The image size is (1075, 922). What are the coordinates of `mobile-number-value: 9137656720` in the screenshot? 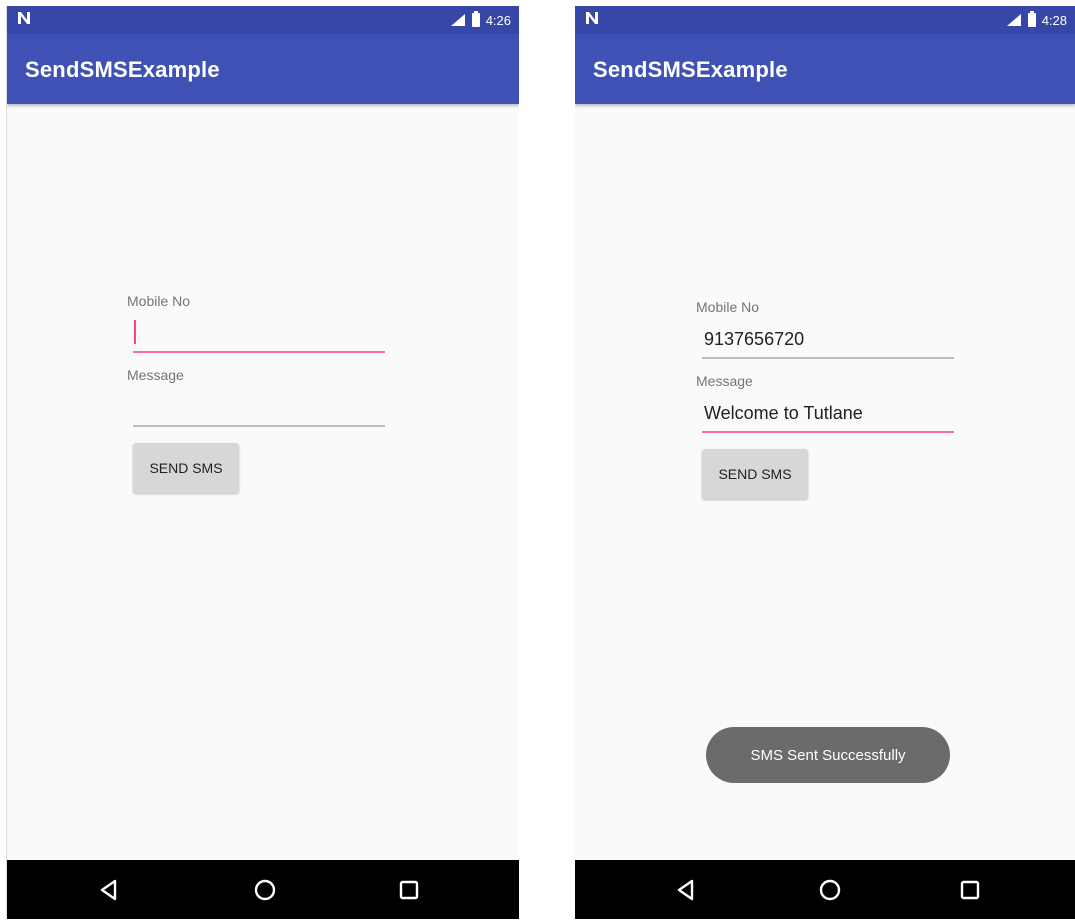 It's located at (754, 339).